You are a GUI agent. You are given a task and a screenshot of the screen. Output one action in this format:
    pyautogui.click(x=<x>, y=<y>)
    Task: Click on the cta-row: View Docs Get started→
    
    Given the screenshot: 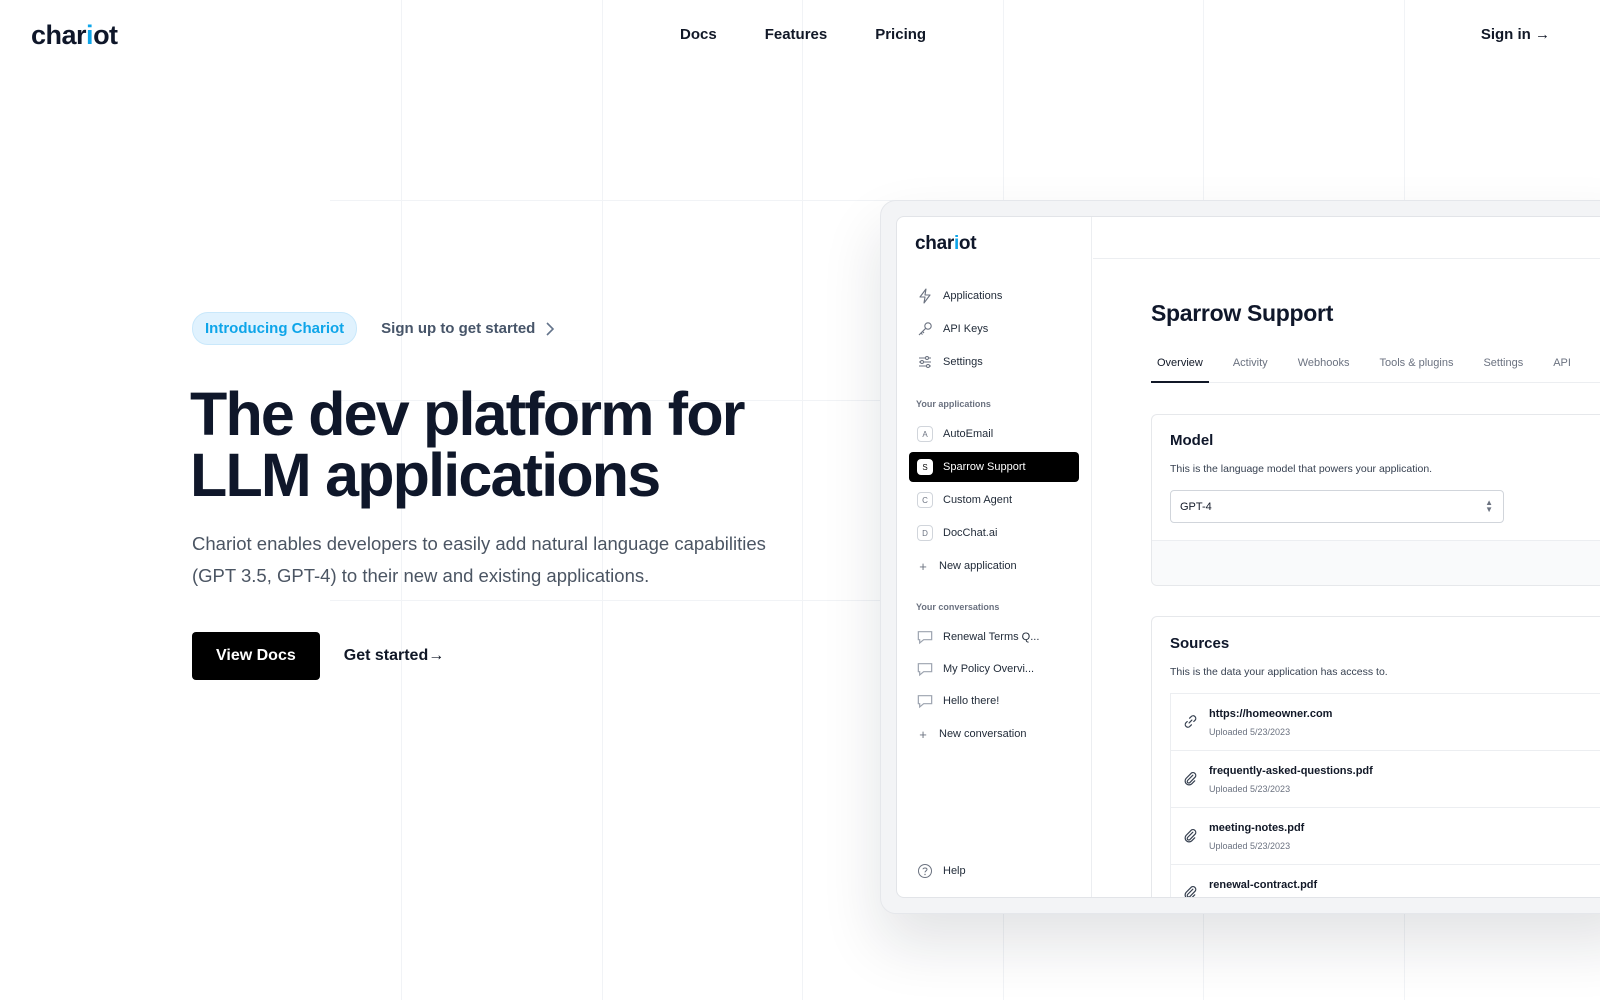 What is the action you would take?
    pyautogui.click(x=318, y=656)
    